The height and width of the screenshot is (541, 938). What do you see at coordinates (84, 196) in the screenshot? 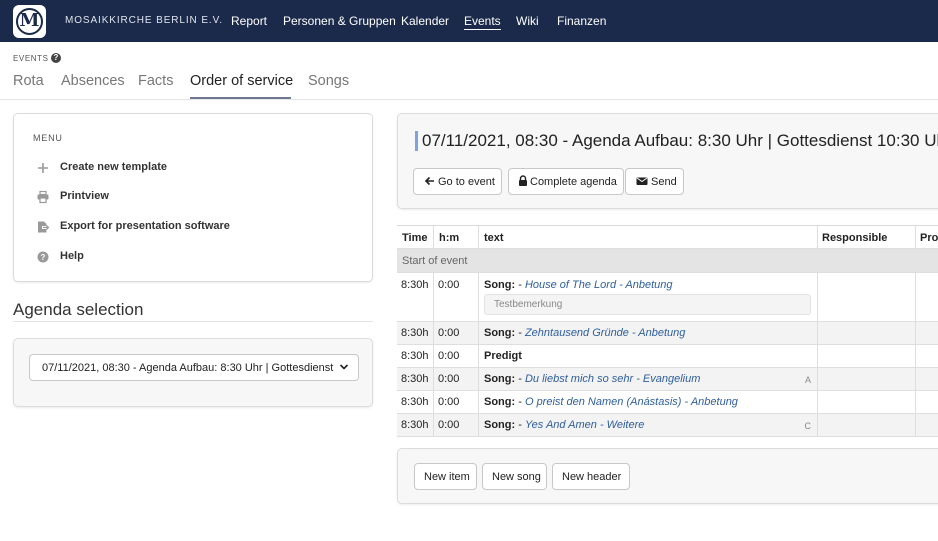
I see `menu-item-label: Printview` at bounding box center [84, 196].